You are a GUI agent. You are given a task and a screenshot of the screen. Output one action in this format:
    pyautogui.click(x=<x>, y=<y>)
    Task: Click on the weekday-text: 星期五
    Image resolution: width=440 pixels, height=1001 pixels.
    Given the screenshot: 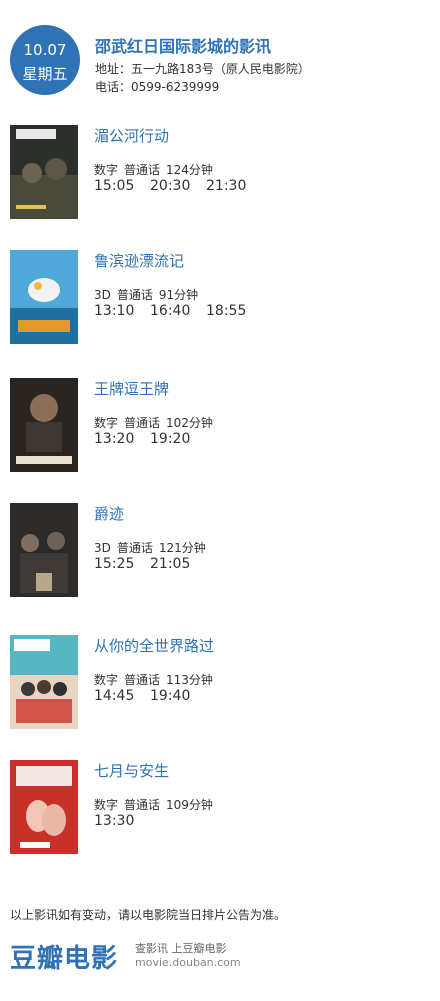 What is the action you would take?
    pyautogui.click(x=45, y=74)
    